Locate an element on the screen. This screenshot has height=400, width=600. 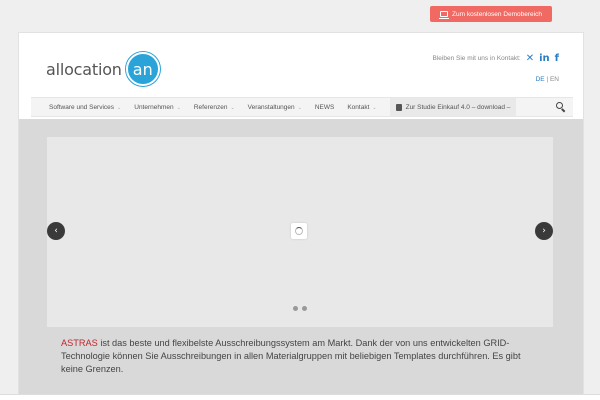
linkedin-icon: in is located at coordinates (544, 58).